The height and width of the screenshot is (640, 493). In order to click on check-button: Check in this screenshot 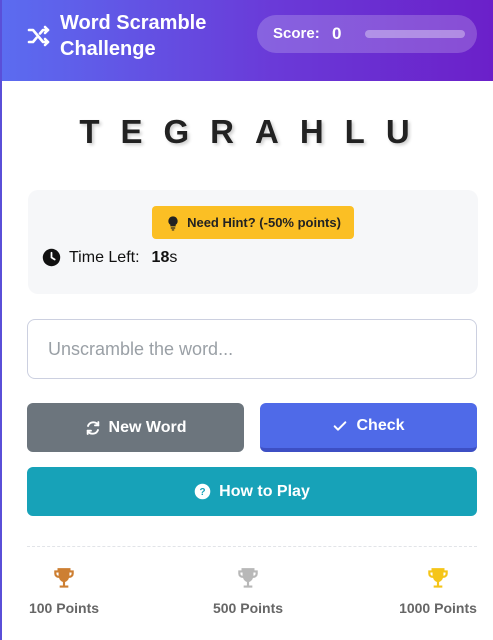, I will do `click(368, 427)`.